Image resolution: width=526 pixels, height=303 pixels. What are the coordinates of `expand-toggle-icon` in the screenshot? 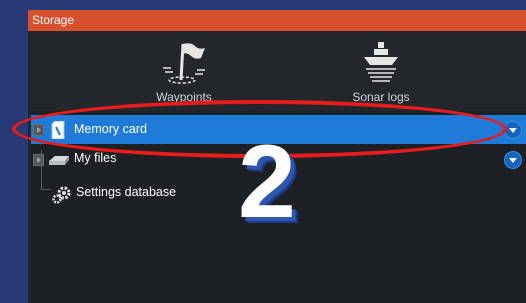 It's located at (38, 160).